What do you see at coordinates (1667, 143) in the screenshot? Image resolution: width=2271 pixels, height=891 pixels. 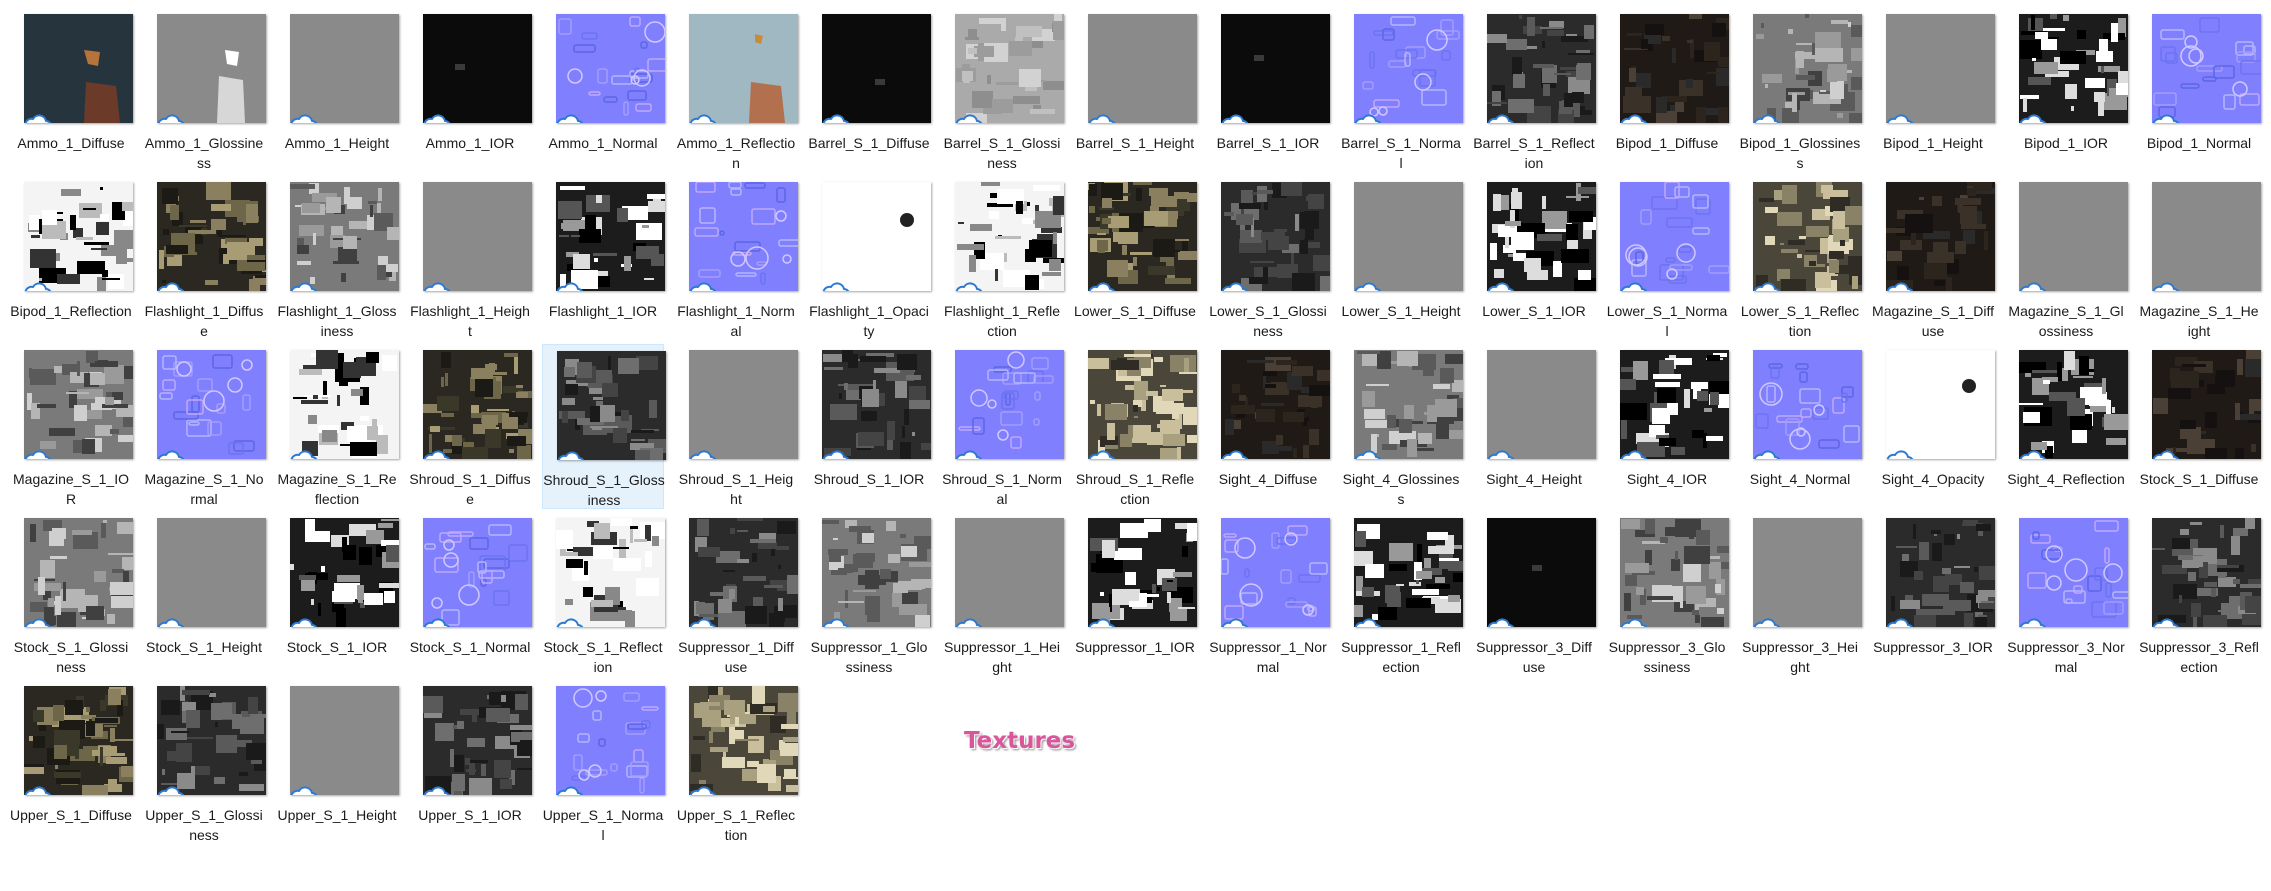 I see `file-name: Bipod_1_Diffuse` at bounding box center [1667, 143].